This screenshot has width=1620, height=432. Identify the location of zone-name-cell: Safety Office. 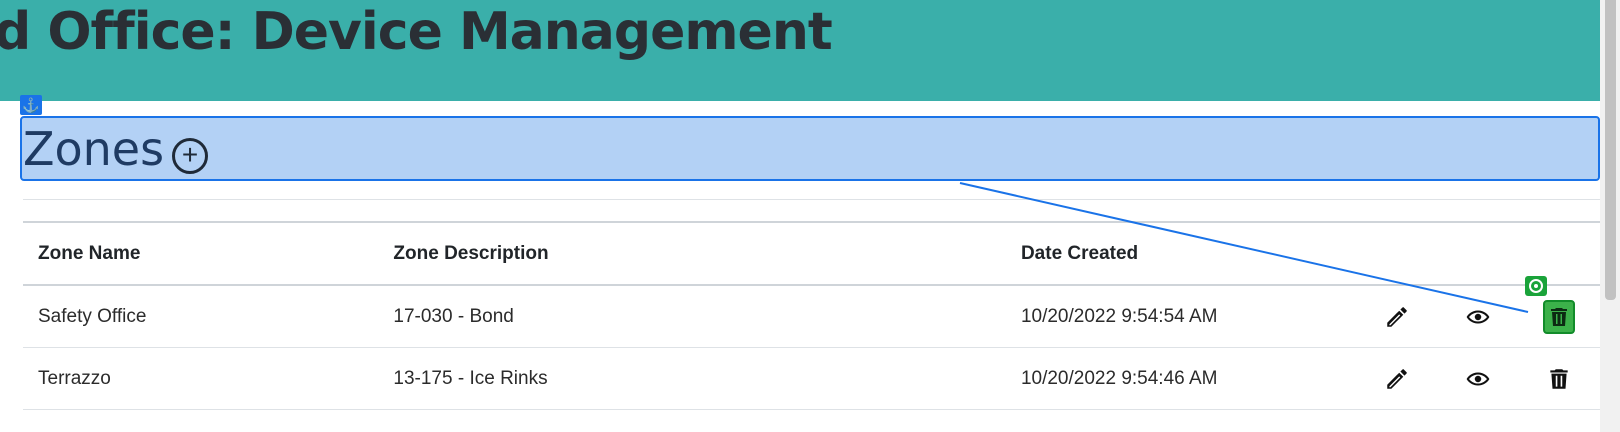
(201, 316).